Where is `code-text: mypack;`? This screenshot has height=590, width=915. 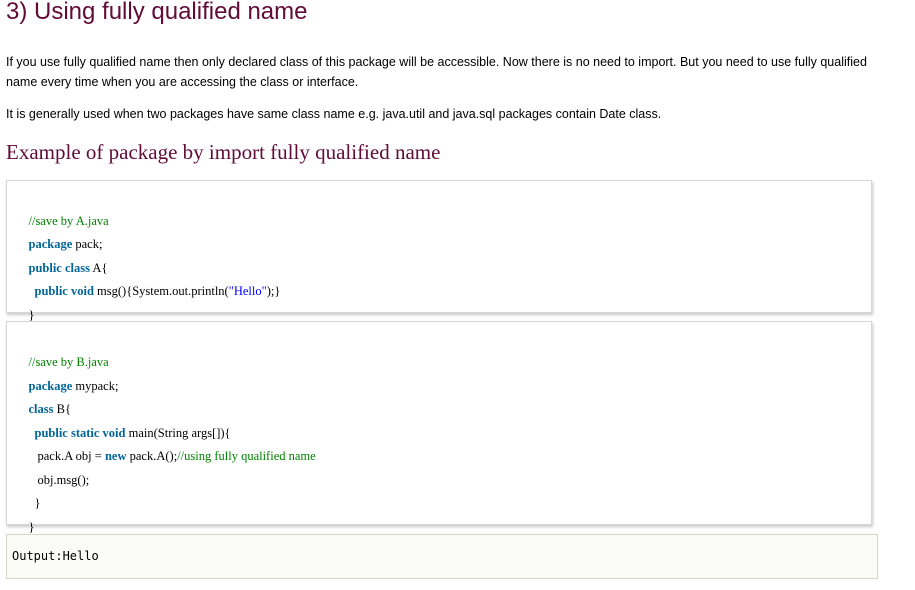 code-text: mypack; is located at coordinates (95, 386).